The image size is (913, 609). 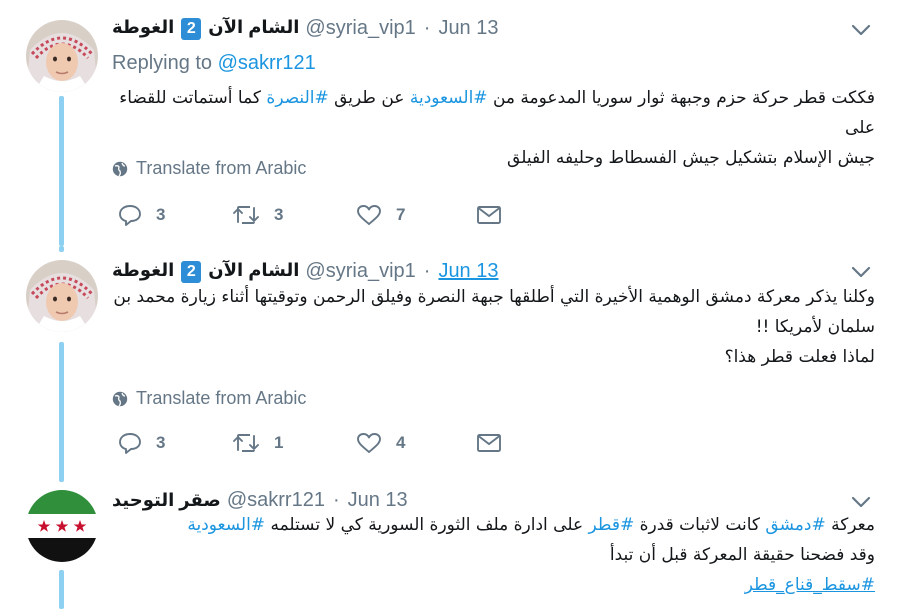 I want to click on tweet-date-link: Jun 13, so click(x=468, y=271).